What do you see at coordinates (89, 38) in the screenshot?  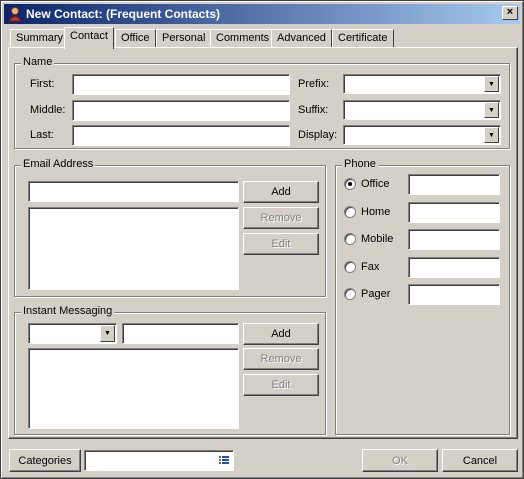 I see `tab-contact: Contact` at bounding box center [89, 38].